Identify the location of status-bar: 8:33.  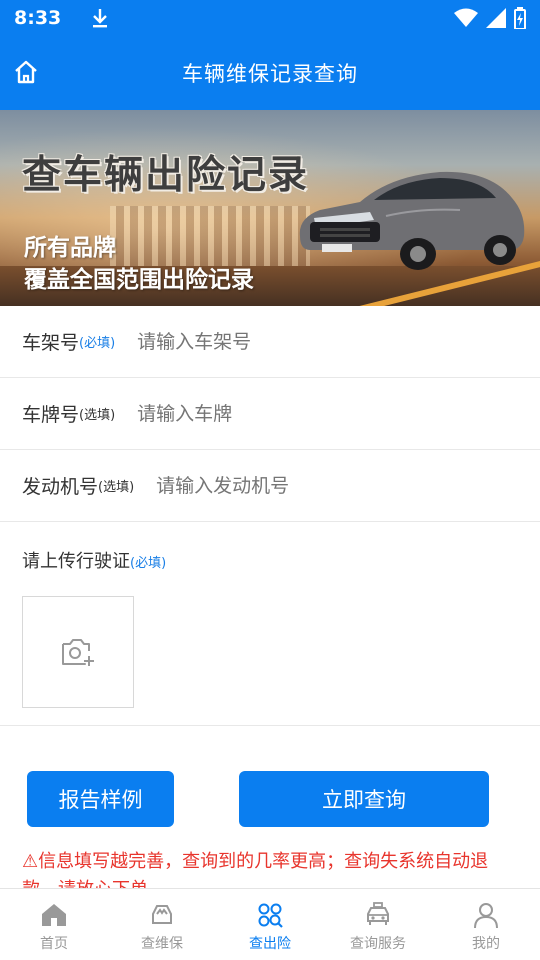
(270, 18).